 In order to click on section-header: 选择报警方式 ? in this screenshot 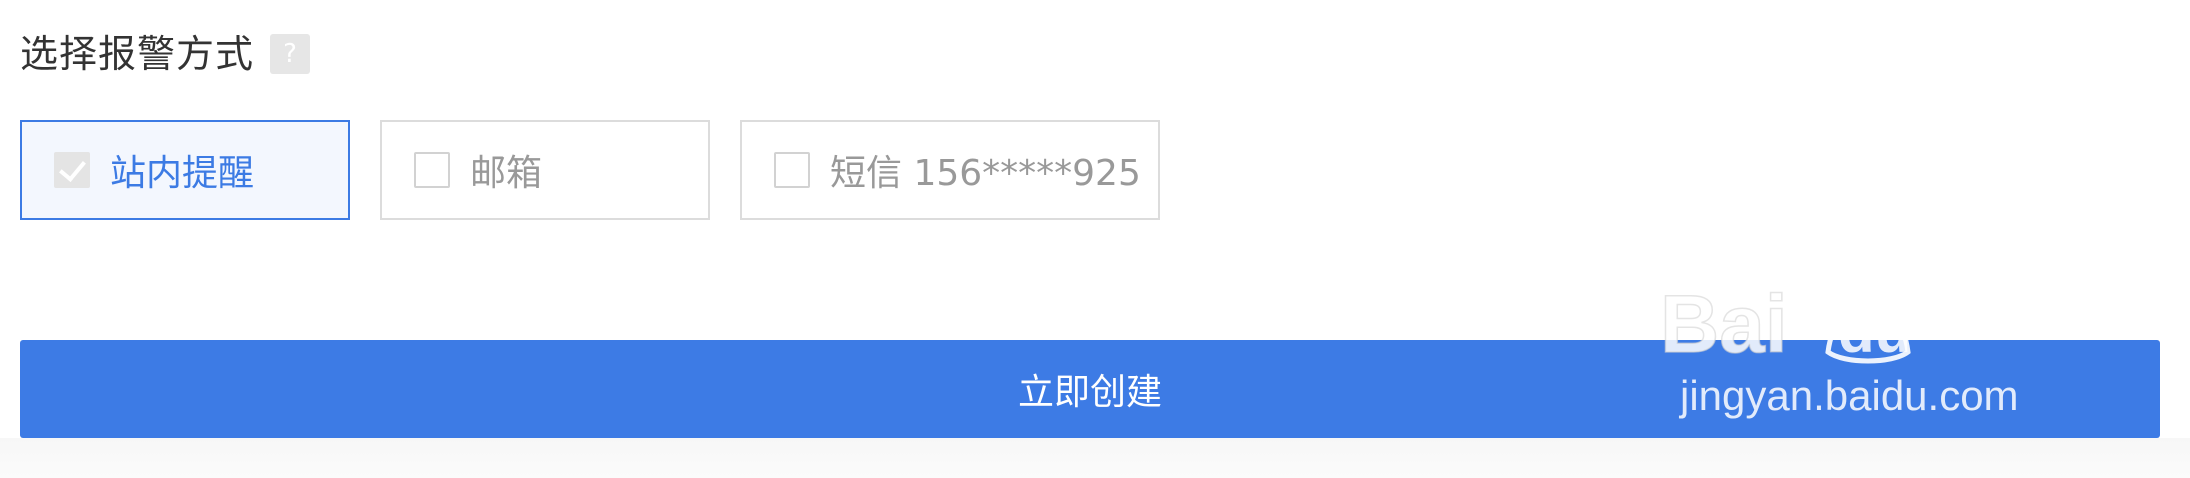, I will do `click(165, 54)`.